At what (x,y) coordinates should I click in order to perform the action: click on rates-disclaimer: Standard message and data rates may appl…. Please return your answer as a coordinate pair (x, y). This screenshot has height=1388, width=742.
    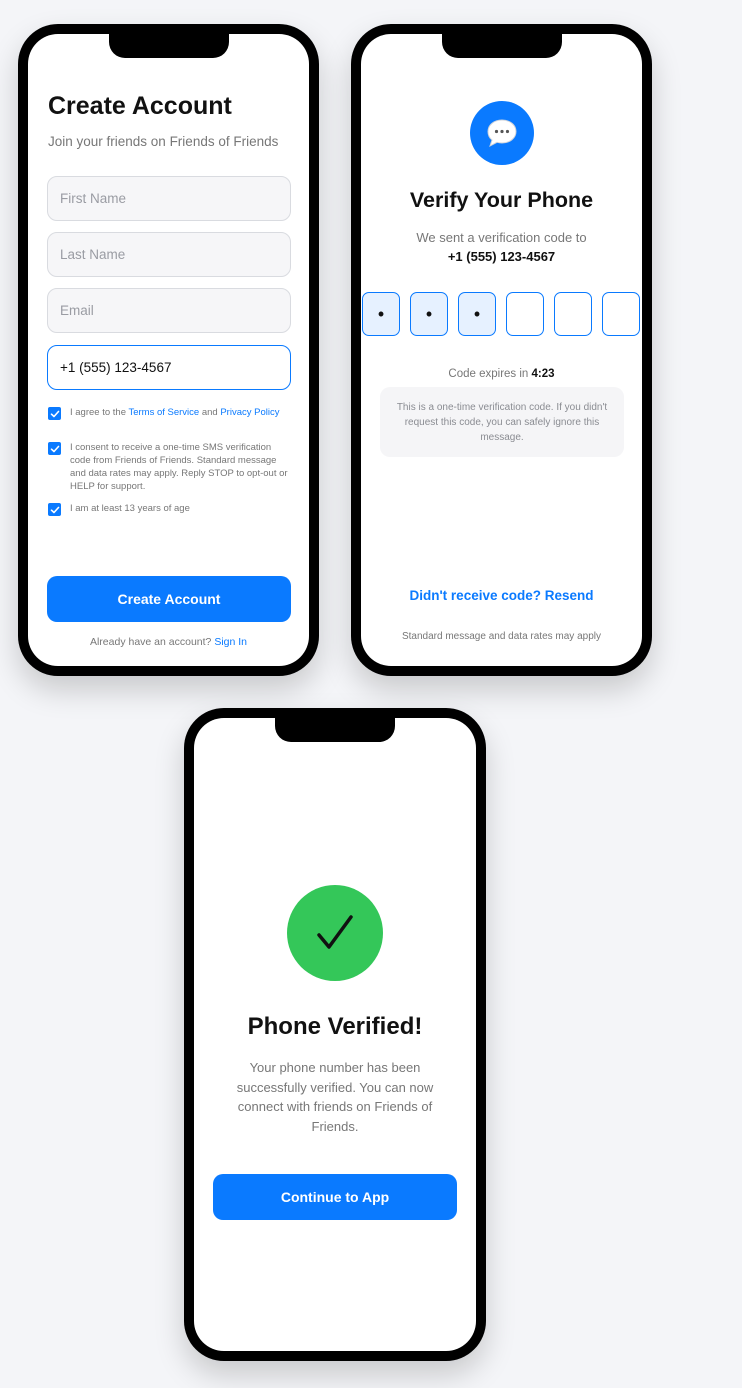
    Looking at the image, I should click on (501, 636).